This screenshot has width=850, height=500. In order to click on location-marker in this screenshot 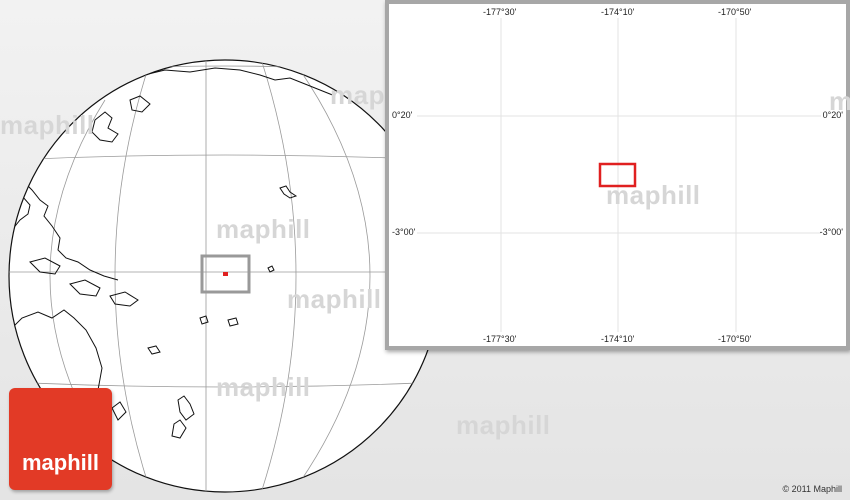, I will do `click(225, 274)`.